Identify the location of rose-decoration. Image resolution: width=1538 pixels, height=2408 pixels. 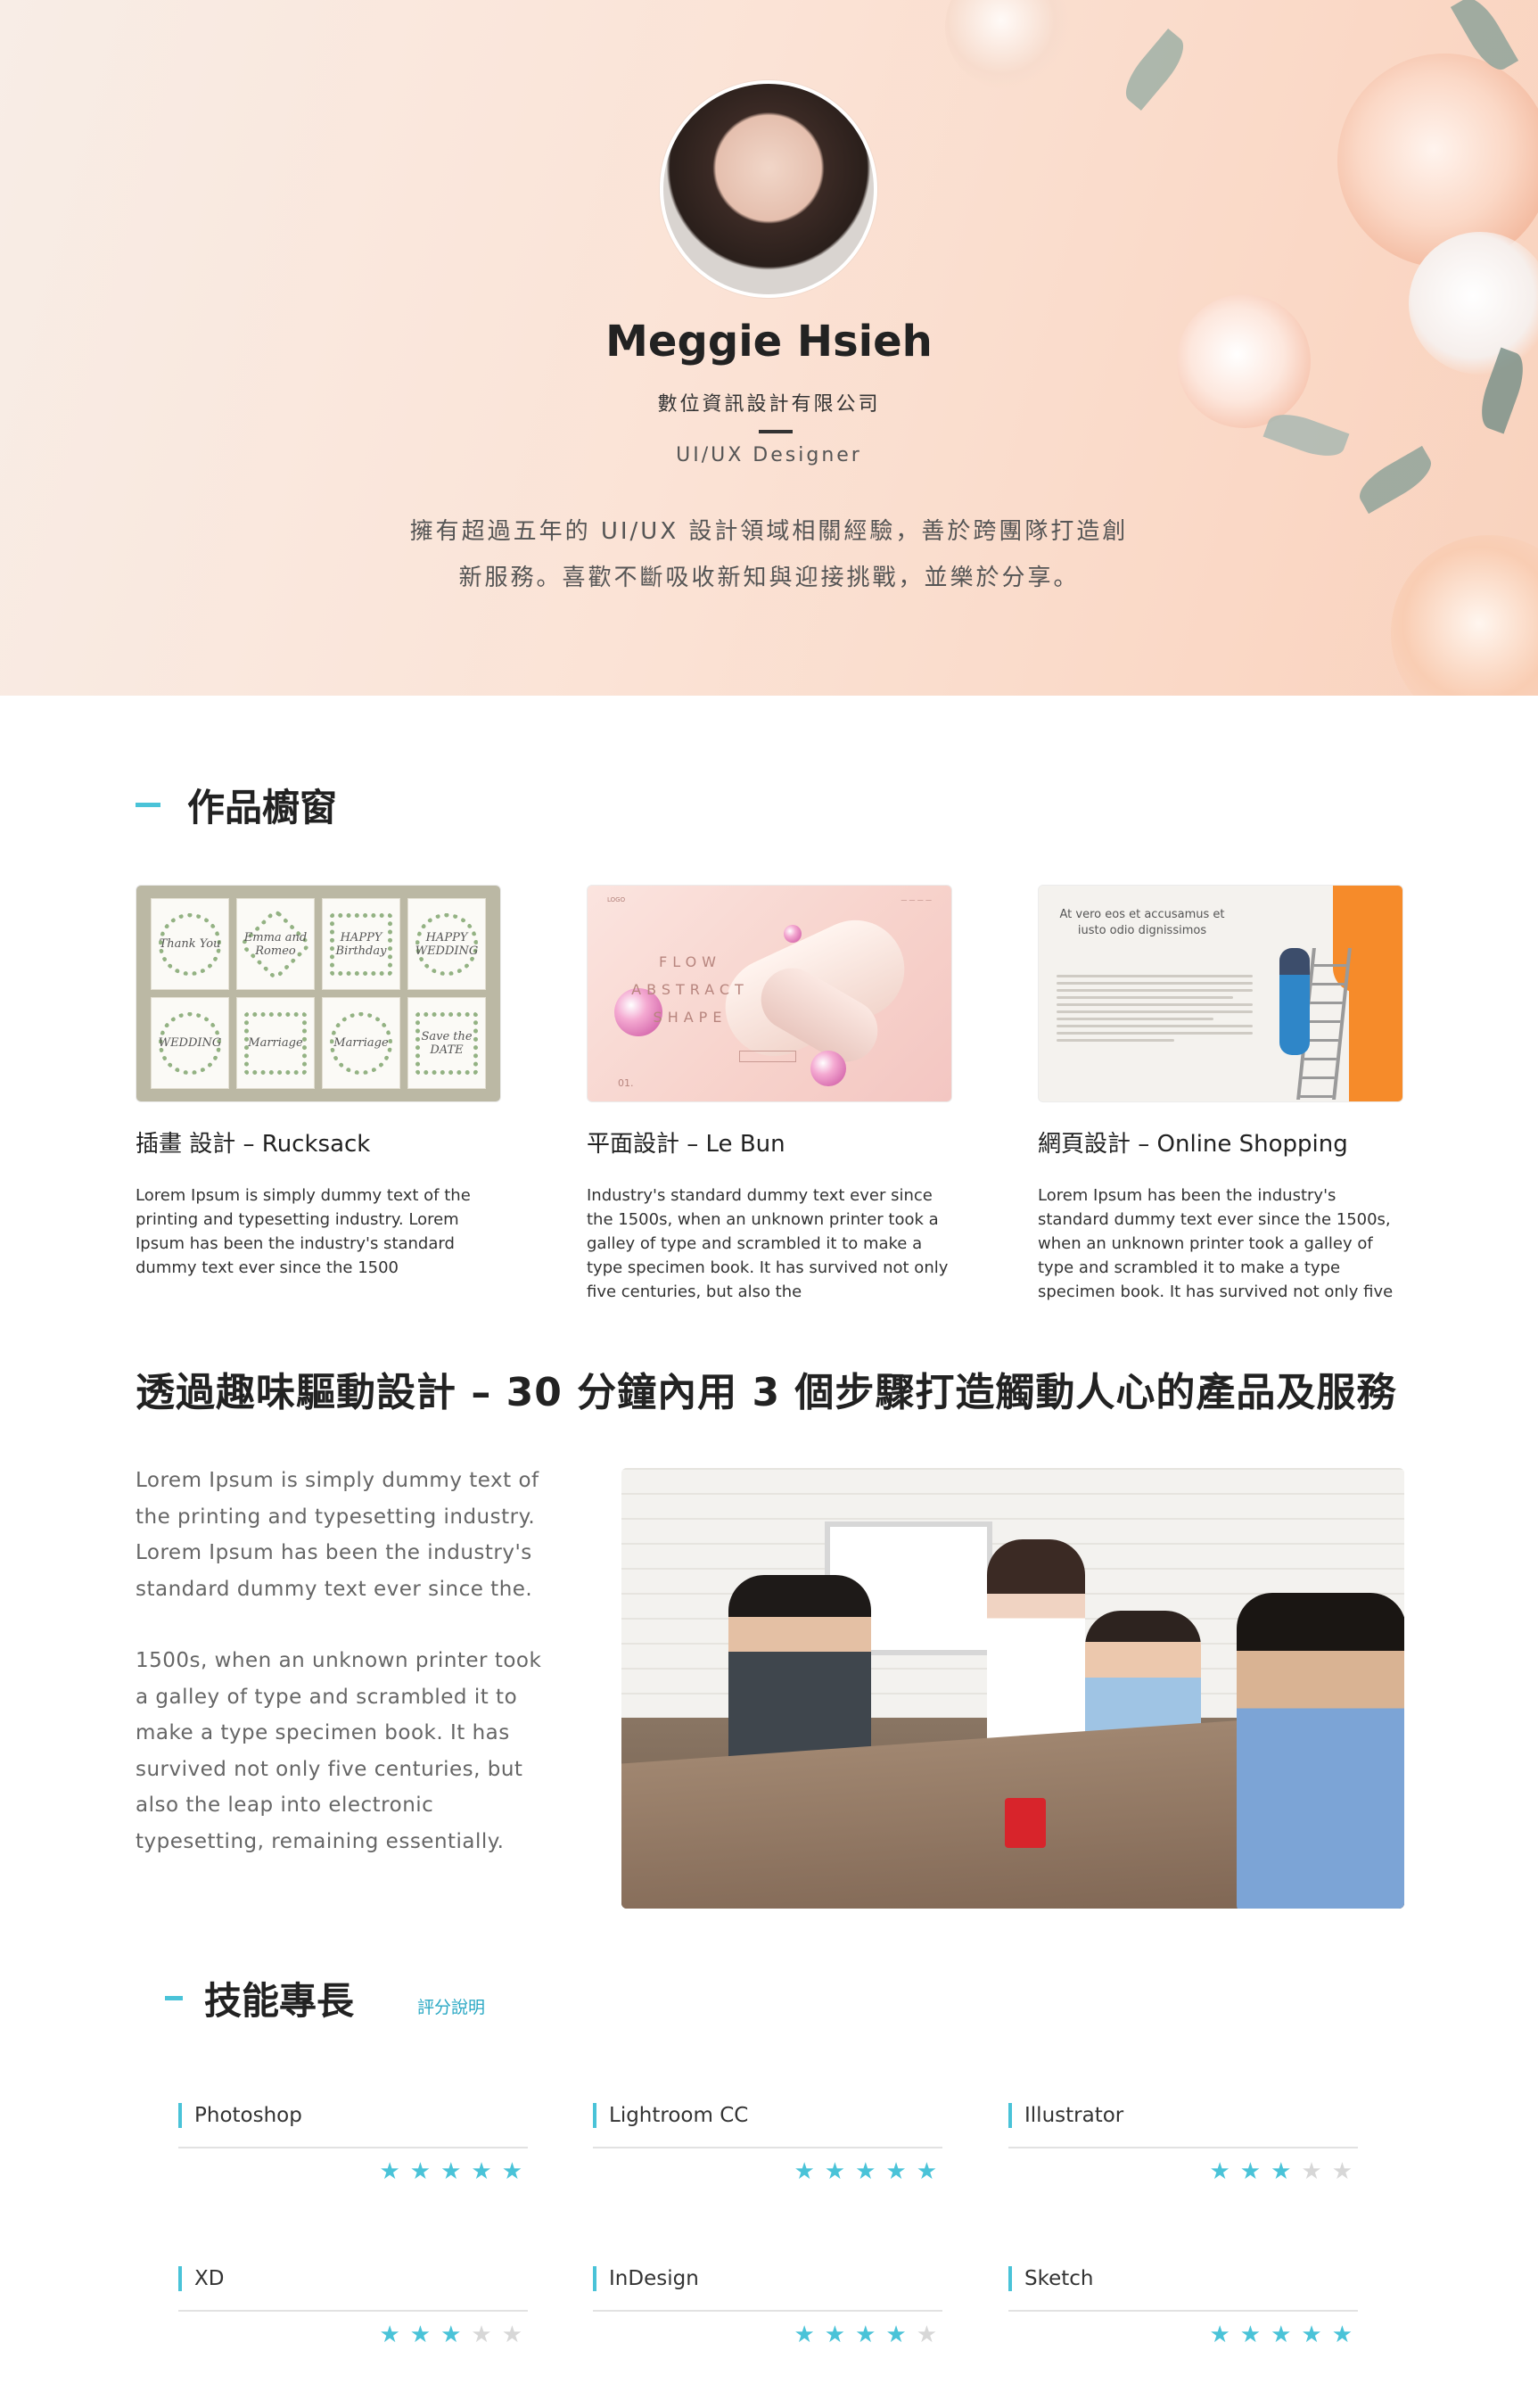
(1437, 161).